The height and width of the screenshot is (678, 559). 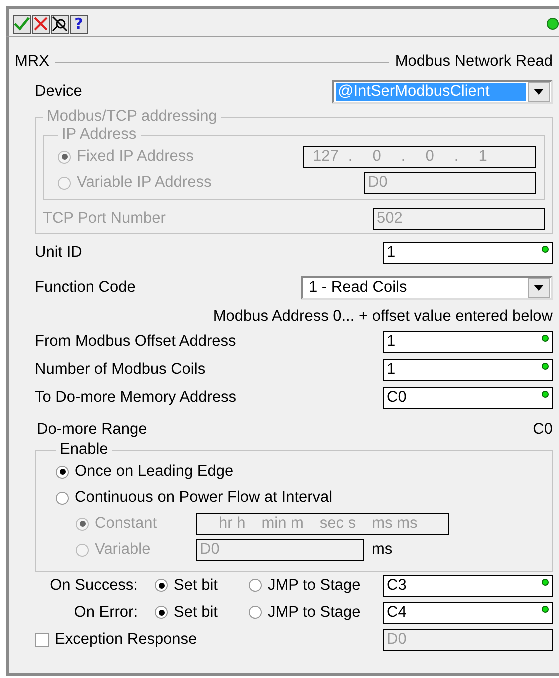 I want to click on input-field: C3, so click(x=468, y=585).